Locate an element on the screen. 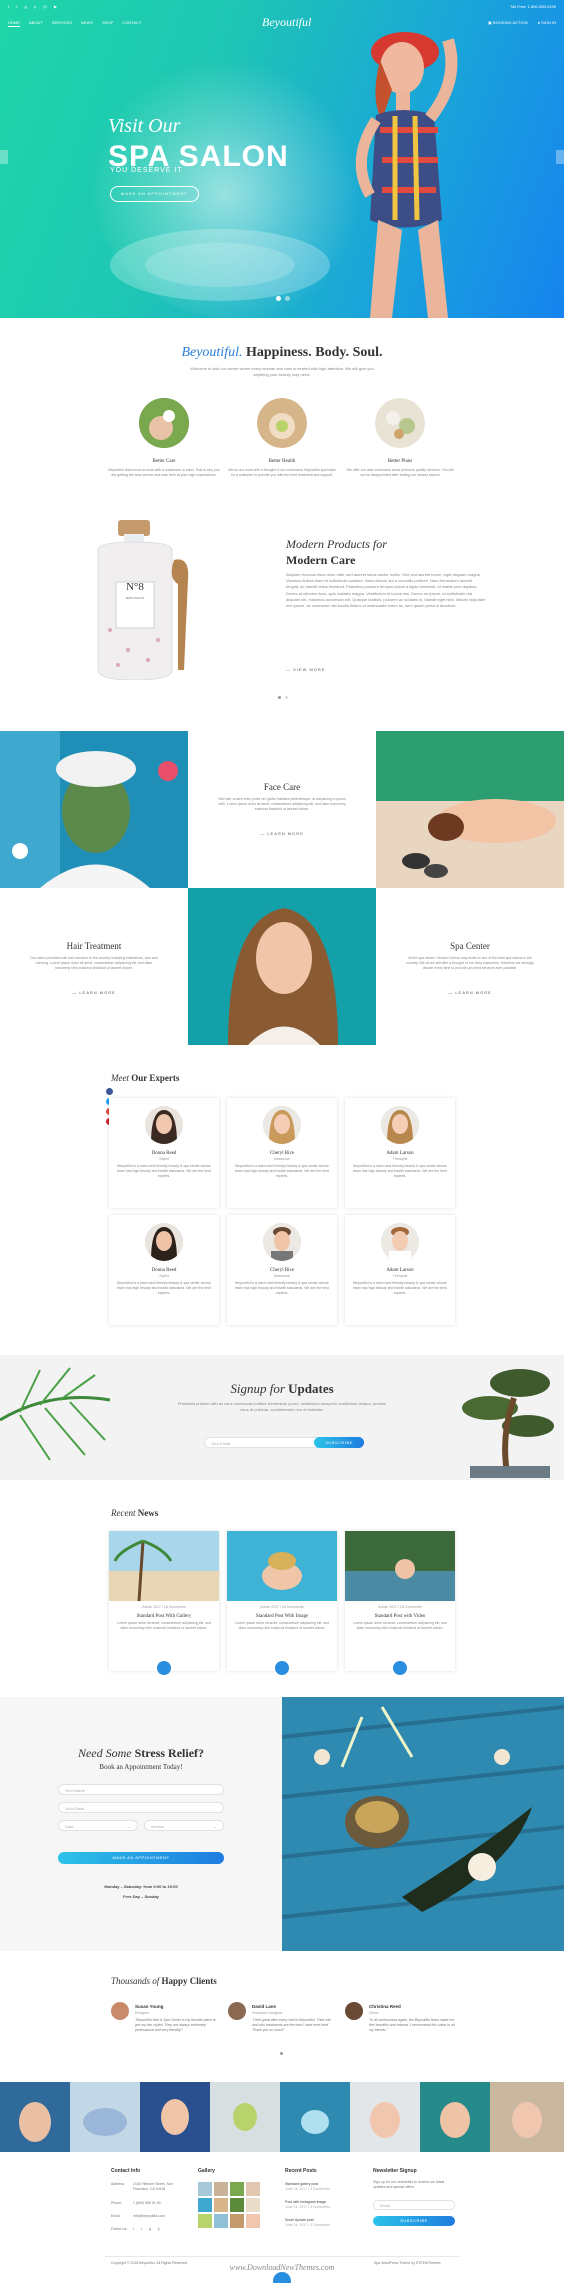 This screenshot has height=2283, width=564. contact-value: info@beyoutiful.com is located at coordinates (149, 2216).